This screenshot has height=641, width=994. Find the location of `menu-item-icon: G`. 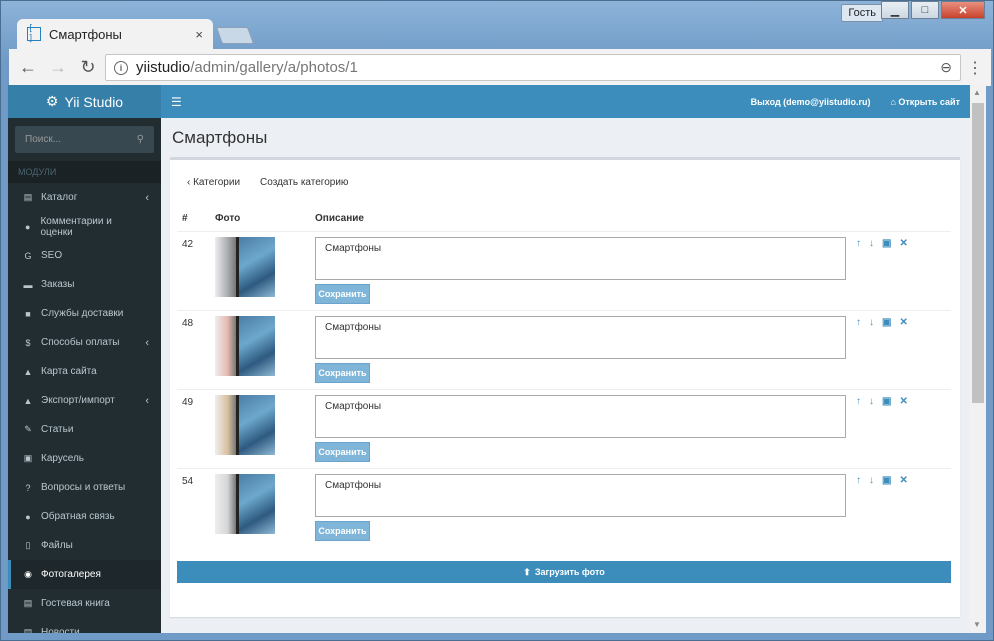

menu-item-icon: G is located at coordinates (28, 255).